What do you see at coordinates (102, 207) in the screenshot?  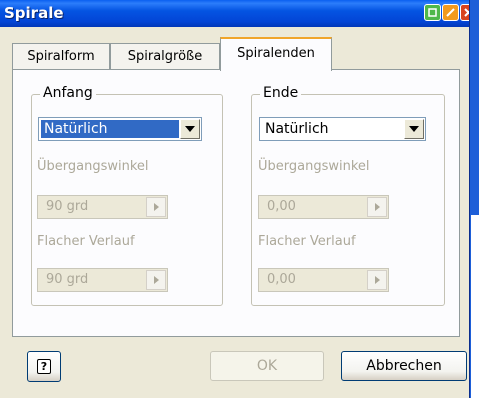 I see `start-transition-angle-input: 90 grd` at bounding box center [102, 207].